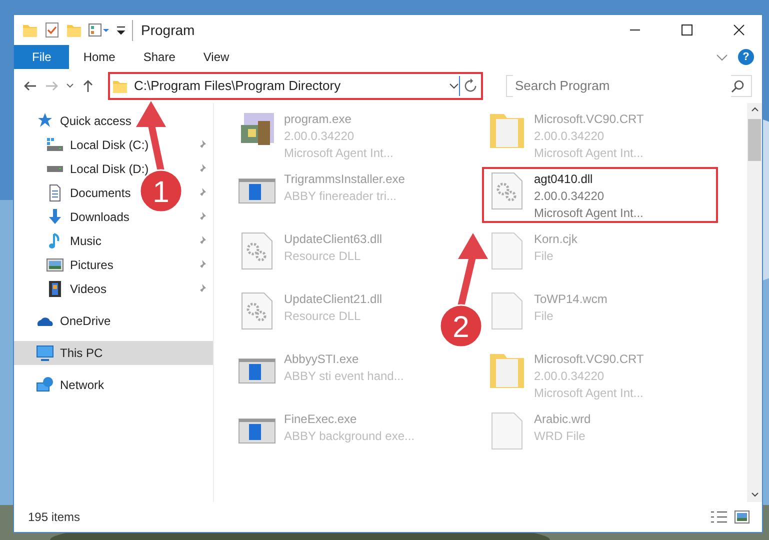  I want to click on search-field: Search Program, so click(629, 86).